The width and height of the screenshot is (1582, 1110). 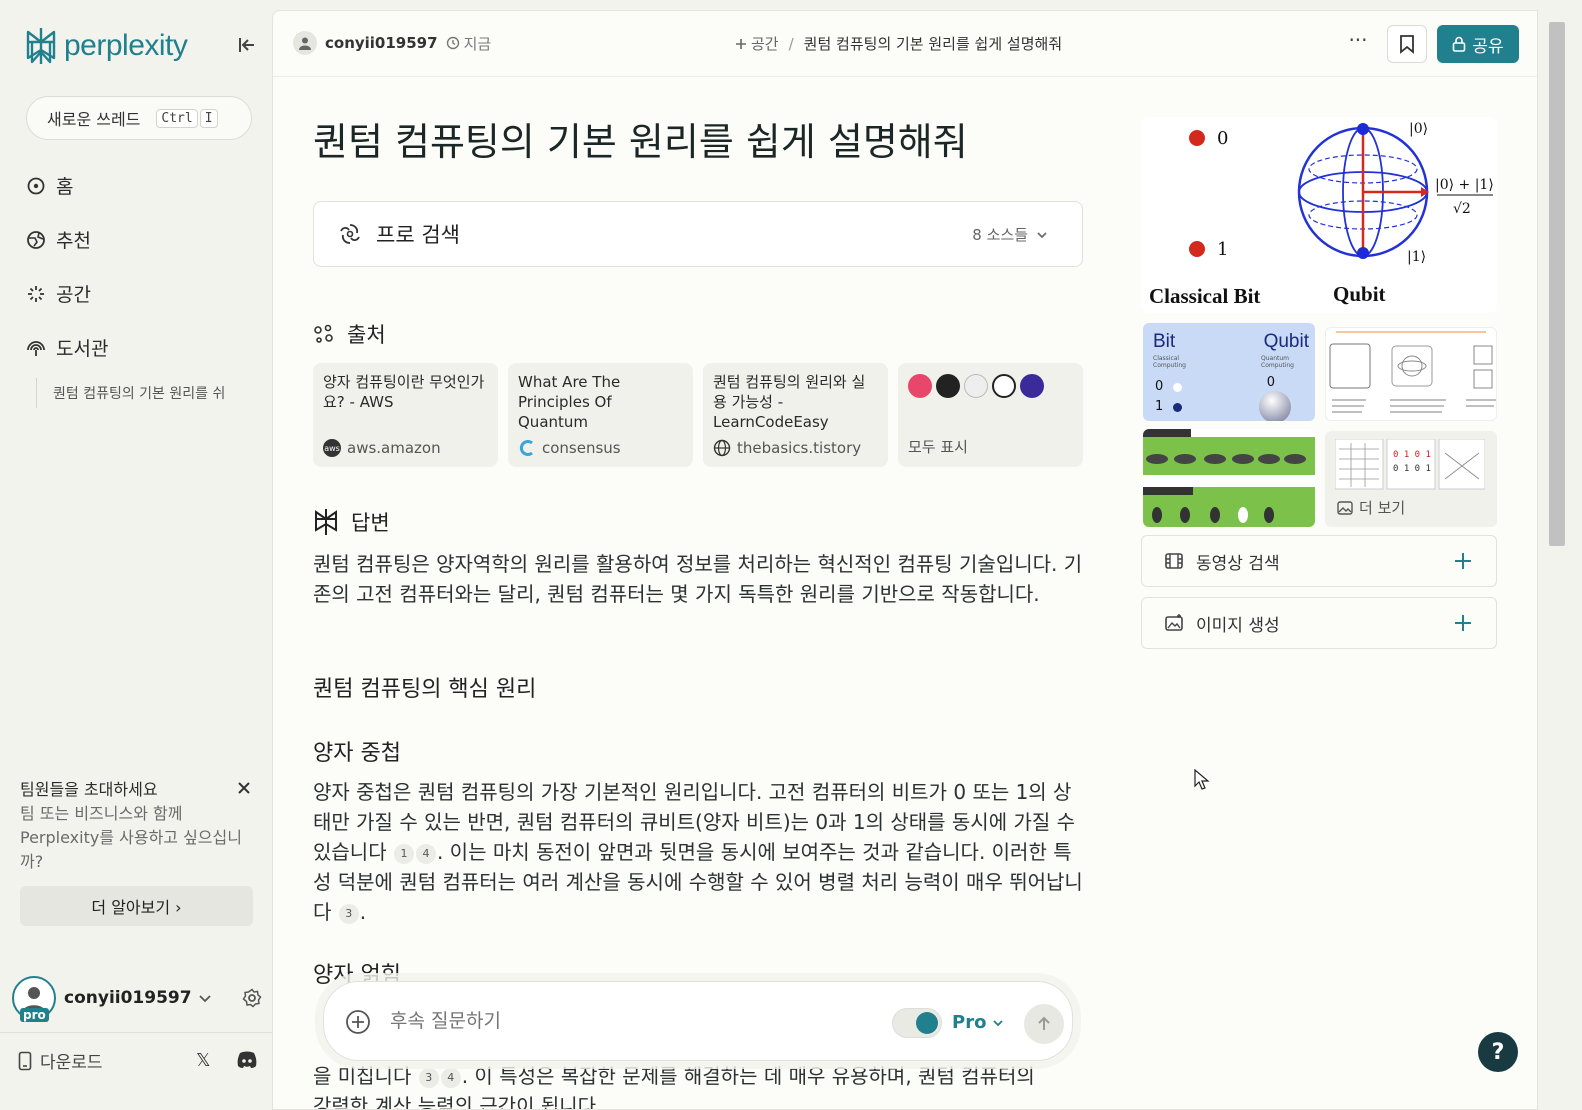 What do you see at coordinates (244, 788) in the screenshot?
I see `close-icon` at bounding box center [244, 788].